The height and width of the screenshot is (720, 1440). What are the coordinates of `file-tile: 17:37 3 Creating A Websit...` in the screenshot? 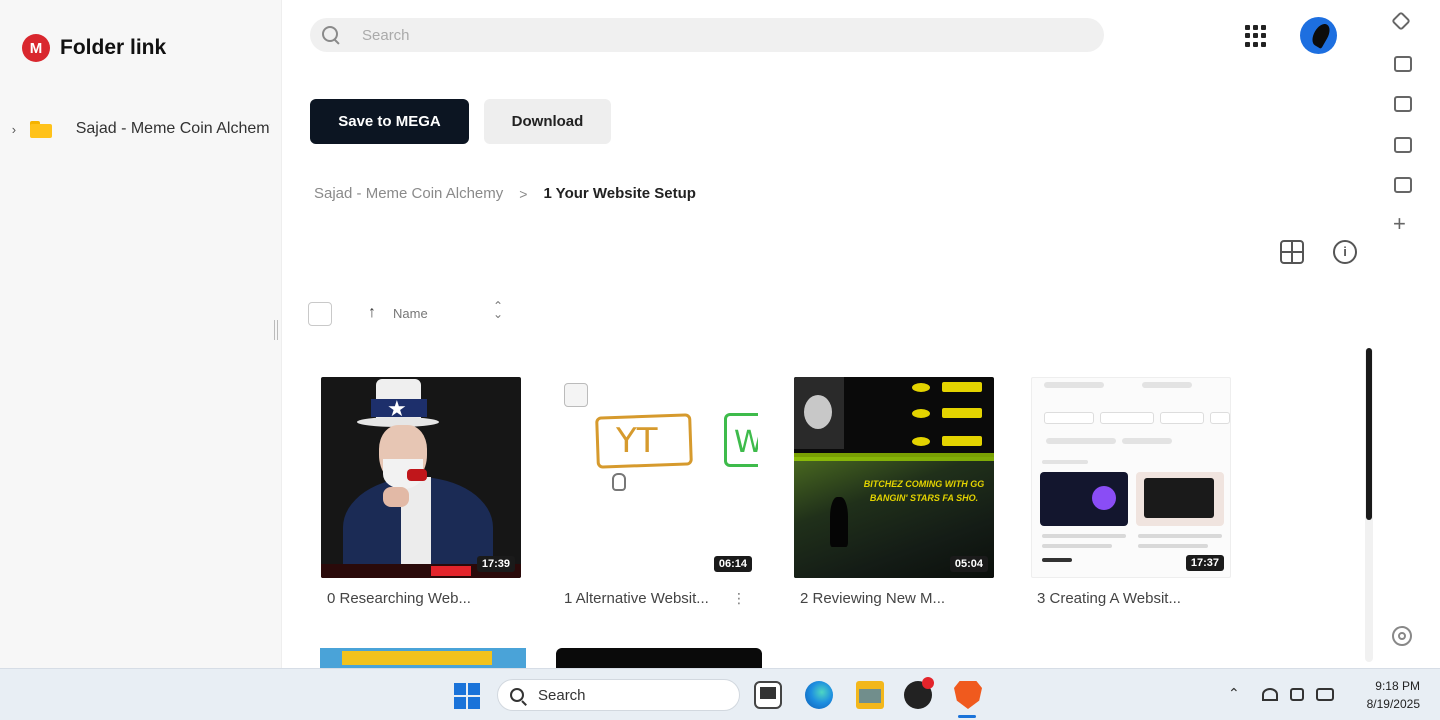 It's located at (1131, 492).